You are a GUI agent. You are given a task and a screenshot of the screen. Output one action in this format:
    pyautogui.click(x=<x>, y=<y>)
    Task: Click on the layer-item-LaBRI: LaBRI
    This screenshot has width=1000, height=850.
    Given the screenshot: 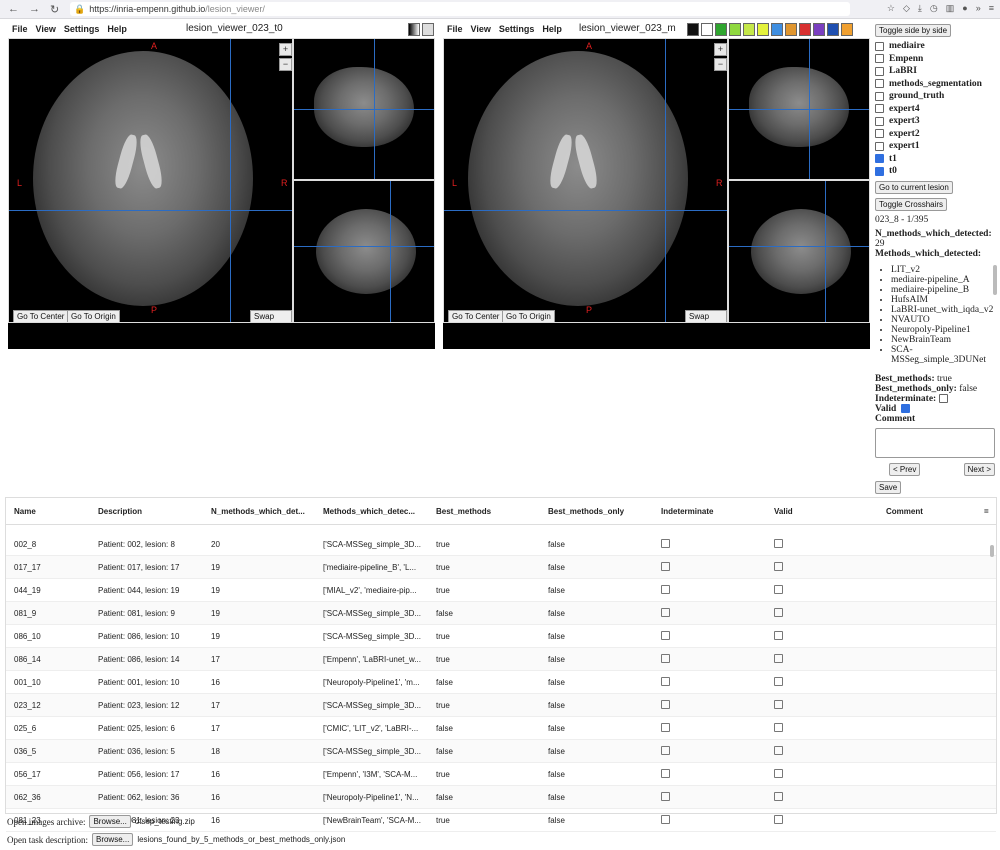 What is the action you would take?
    pyautogui.click(x=936, y=71)
    